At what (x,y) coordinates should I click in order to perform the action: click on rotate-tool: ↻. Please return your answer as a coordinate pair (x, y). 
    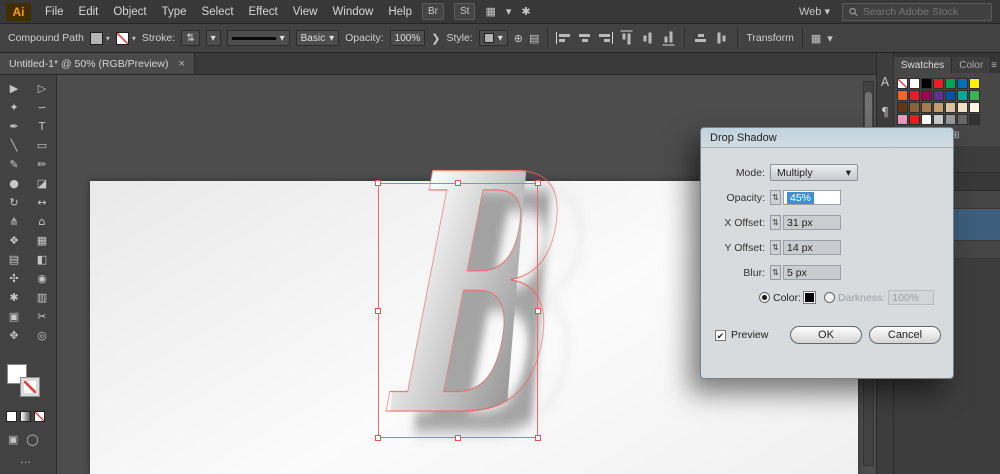
    Looking at the image, I should click on (14, 202).